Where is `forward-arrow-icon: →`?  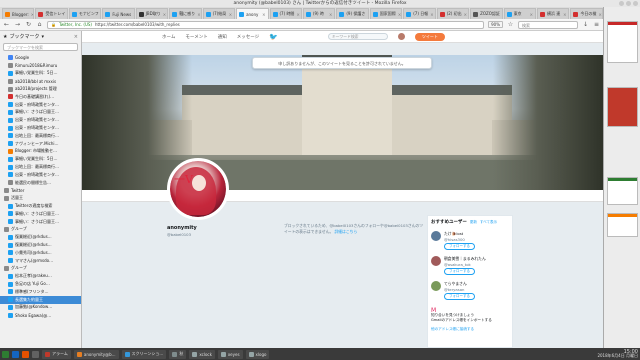 forward-arrow-icon: → is located at coordinates (17, 24).